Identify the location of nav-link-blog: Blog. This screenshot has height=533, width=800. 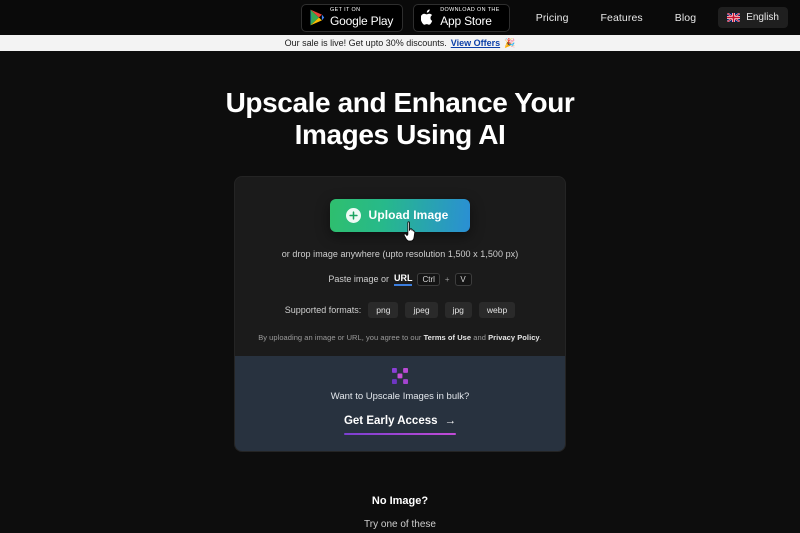
(685, 18).